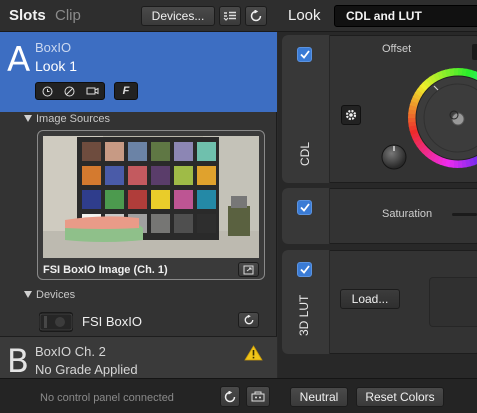 The height and width of the screenshot is (413, 477). I want to click on control-panel-status: No control panel connected, so click(107, 398).